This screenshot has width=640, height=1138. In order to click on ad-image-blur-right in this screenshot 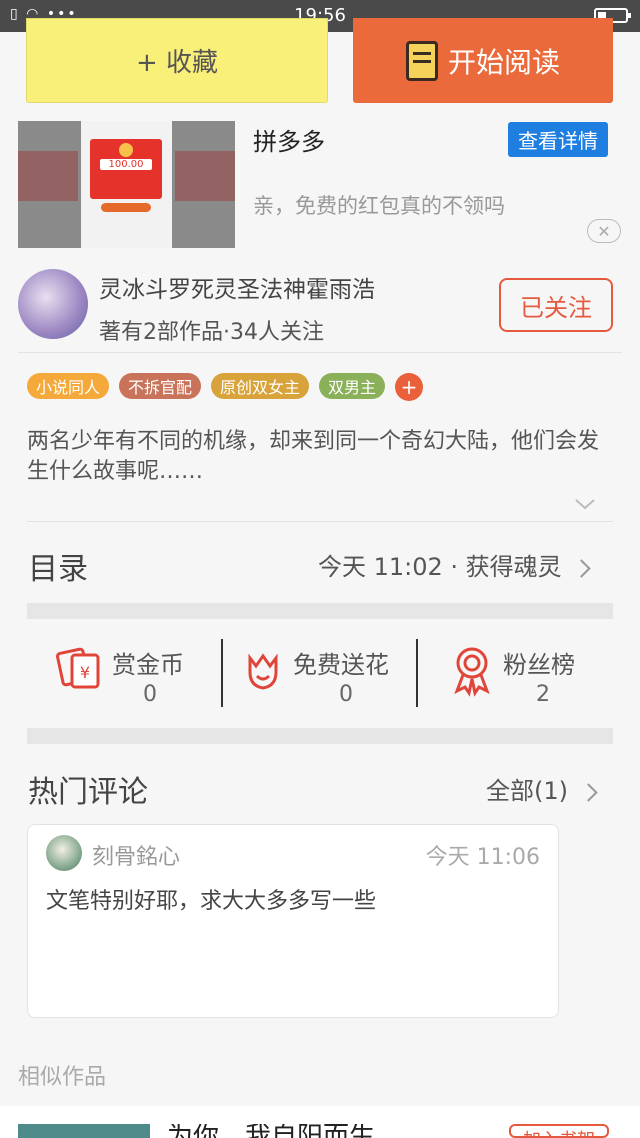, I will do `click(205, 176)`.